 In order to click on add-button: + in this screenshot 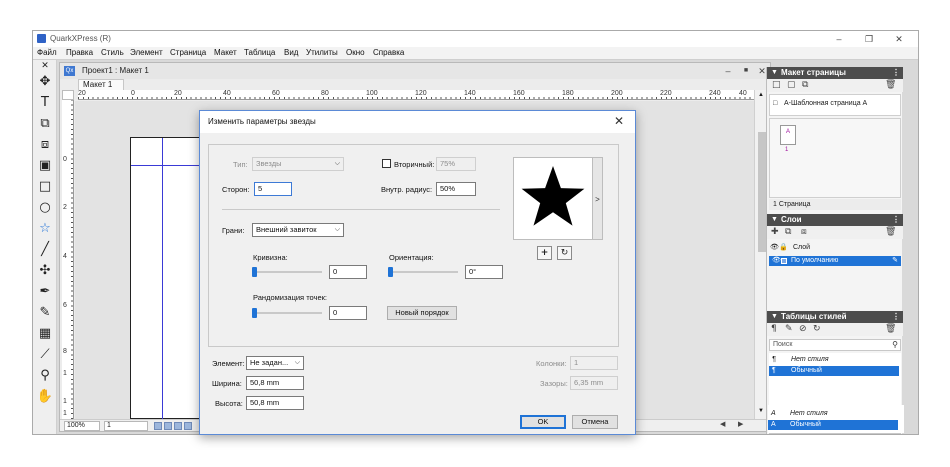, I will do `click(544, 253)`.